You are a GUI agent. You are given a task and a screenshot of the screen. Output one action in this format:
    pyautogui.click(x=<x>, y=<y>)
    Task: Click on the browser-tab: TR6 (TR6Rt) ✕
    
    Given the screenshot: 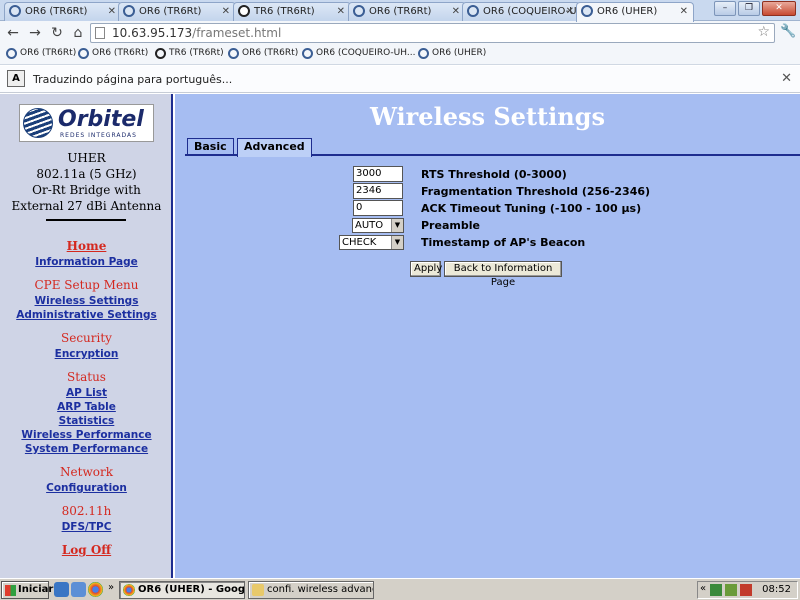 What is the action you would take?
    pyautogui.click(x=292, y=11)
    